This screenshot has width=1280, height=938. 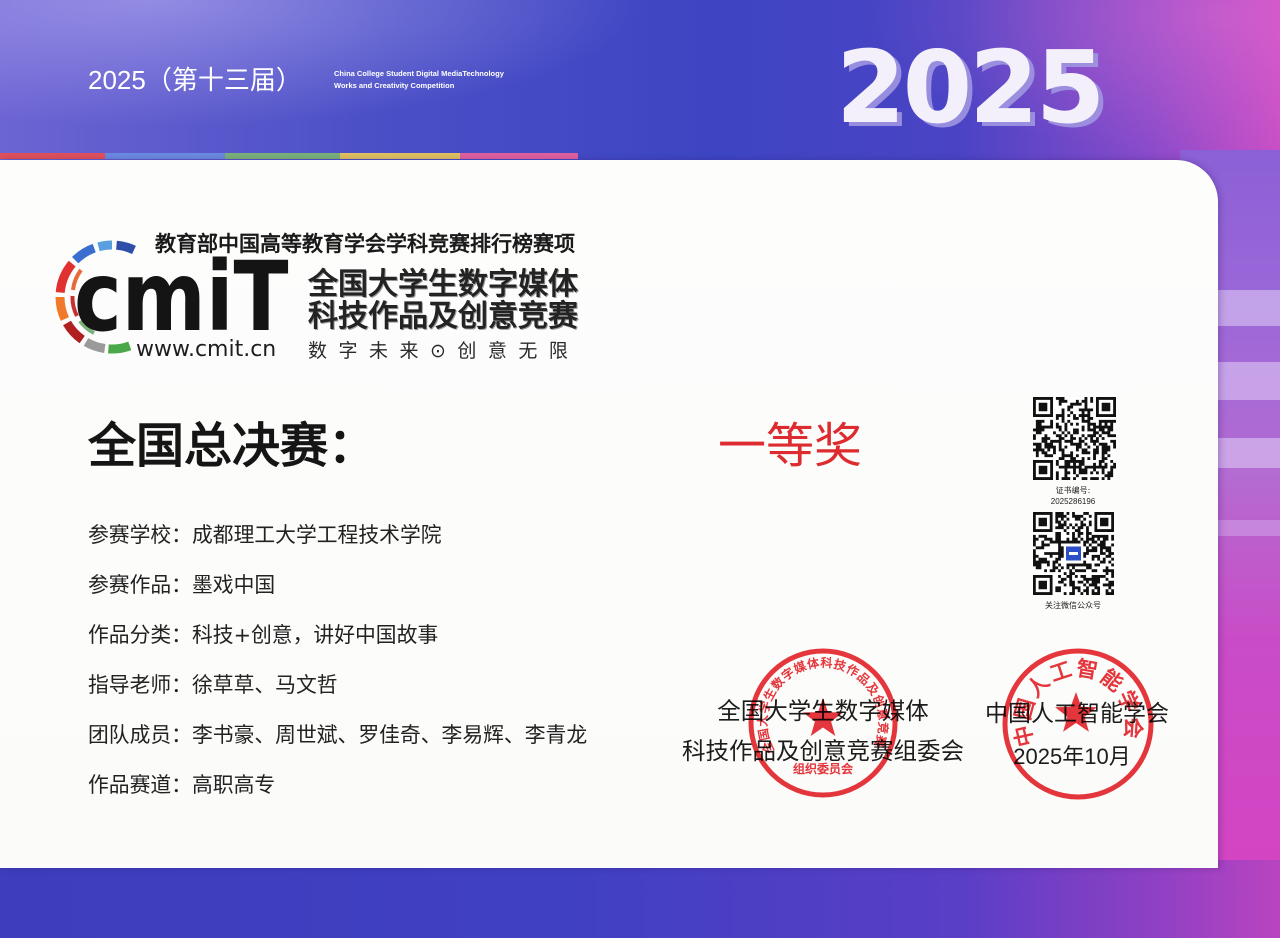 What do you see at coordinates (1073, 490) in the screenshot?
I see `cert-number-label: 证书编号:` at bounding box center [1073, 490].